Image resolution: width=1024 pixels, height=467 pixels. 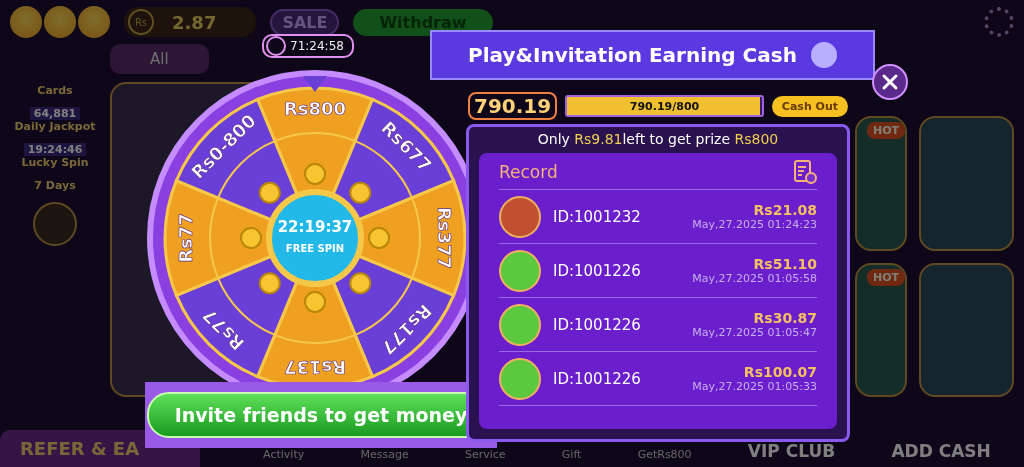 What do you see at coordinates (754, 224) in the screenshot?
I see `reward-time: May,27.2025 01:24:23` at bounding box center [754, 224].